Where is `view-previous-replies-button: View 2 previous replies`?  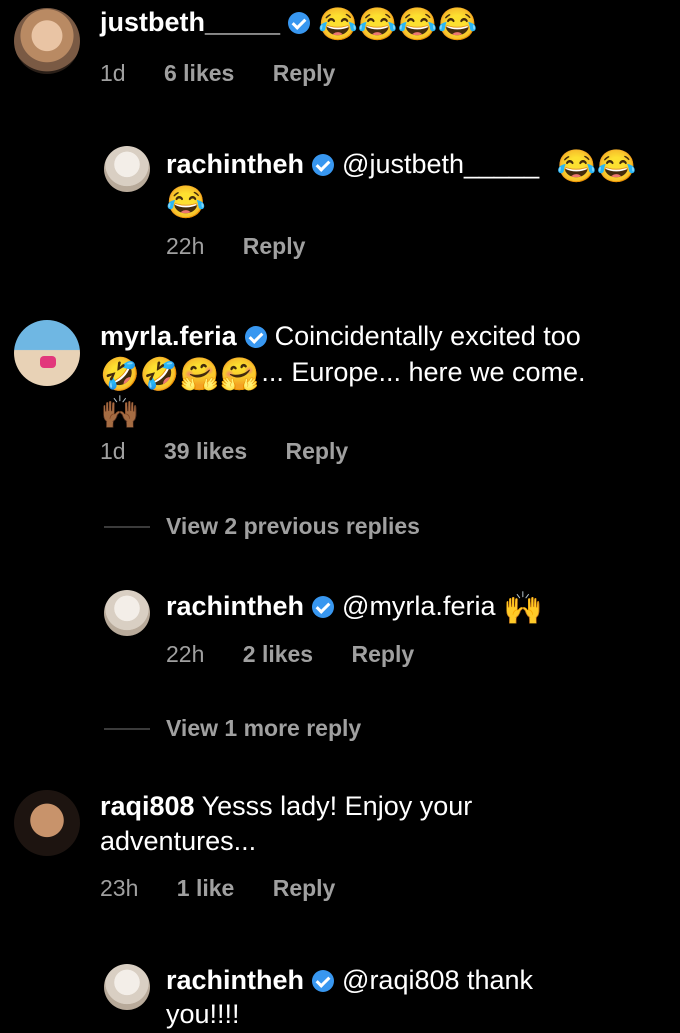 view-previous-replies-button: View 2 previous replies is located at coordinates (293, 526).